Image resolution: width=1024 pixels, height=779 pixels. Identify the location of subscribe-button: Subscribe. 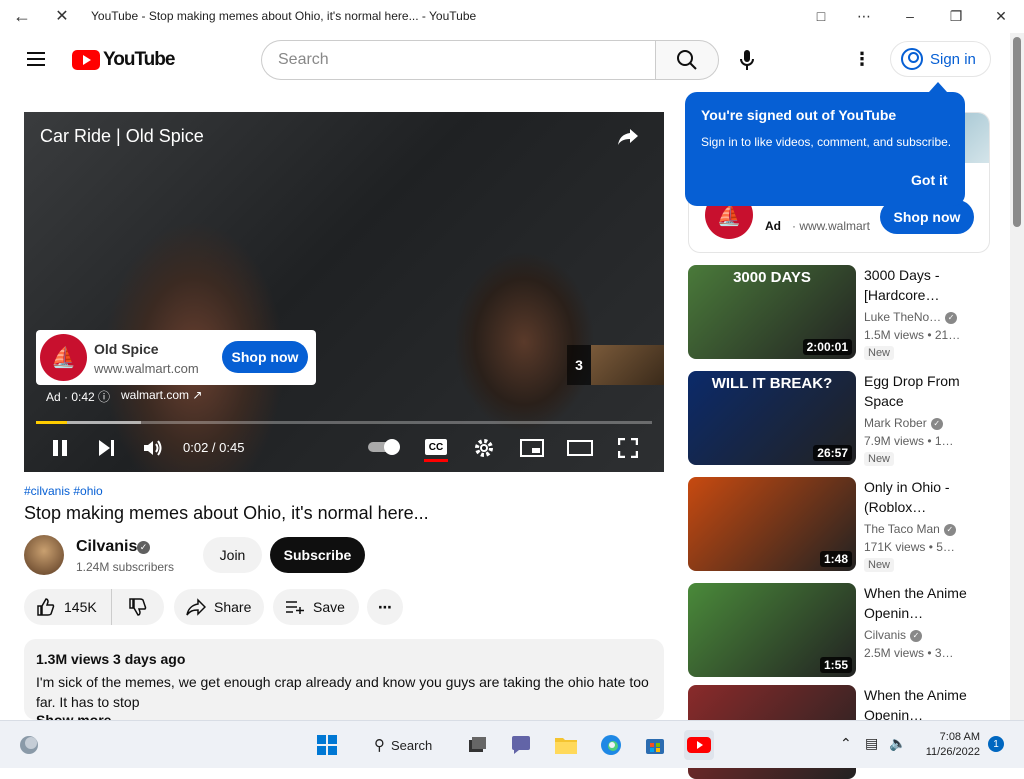
(317, 555).